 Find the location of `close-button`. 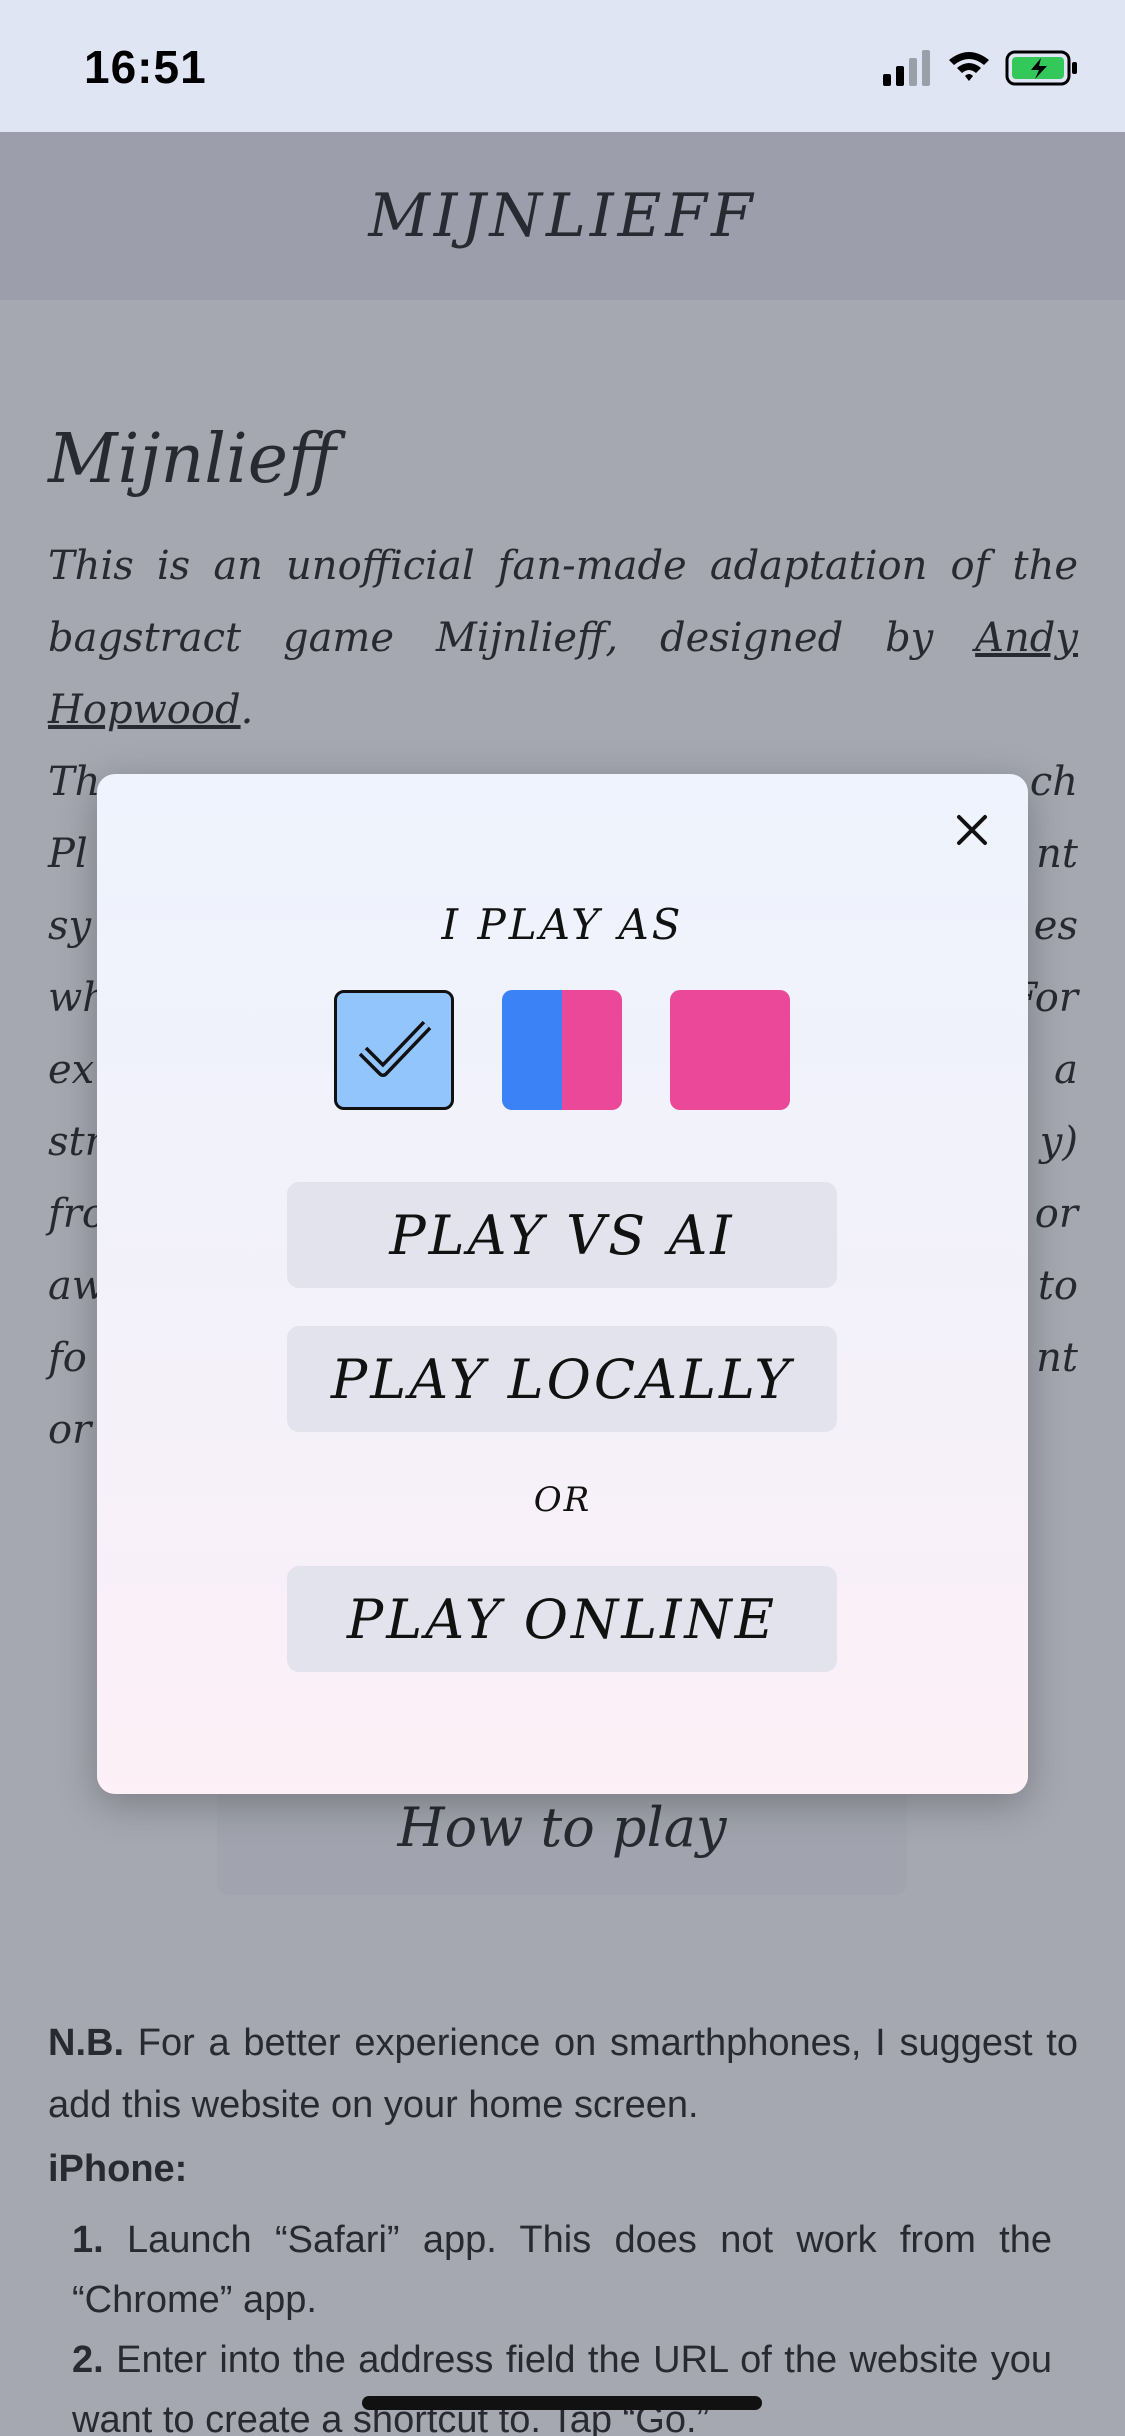

close-button is located at coordinates (972, 830).